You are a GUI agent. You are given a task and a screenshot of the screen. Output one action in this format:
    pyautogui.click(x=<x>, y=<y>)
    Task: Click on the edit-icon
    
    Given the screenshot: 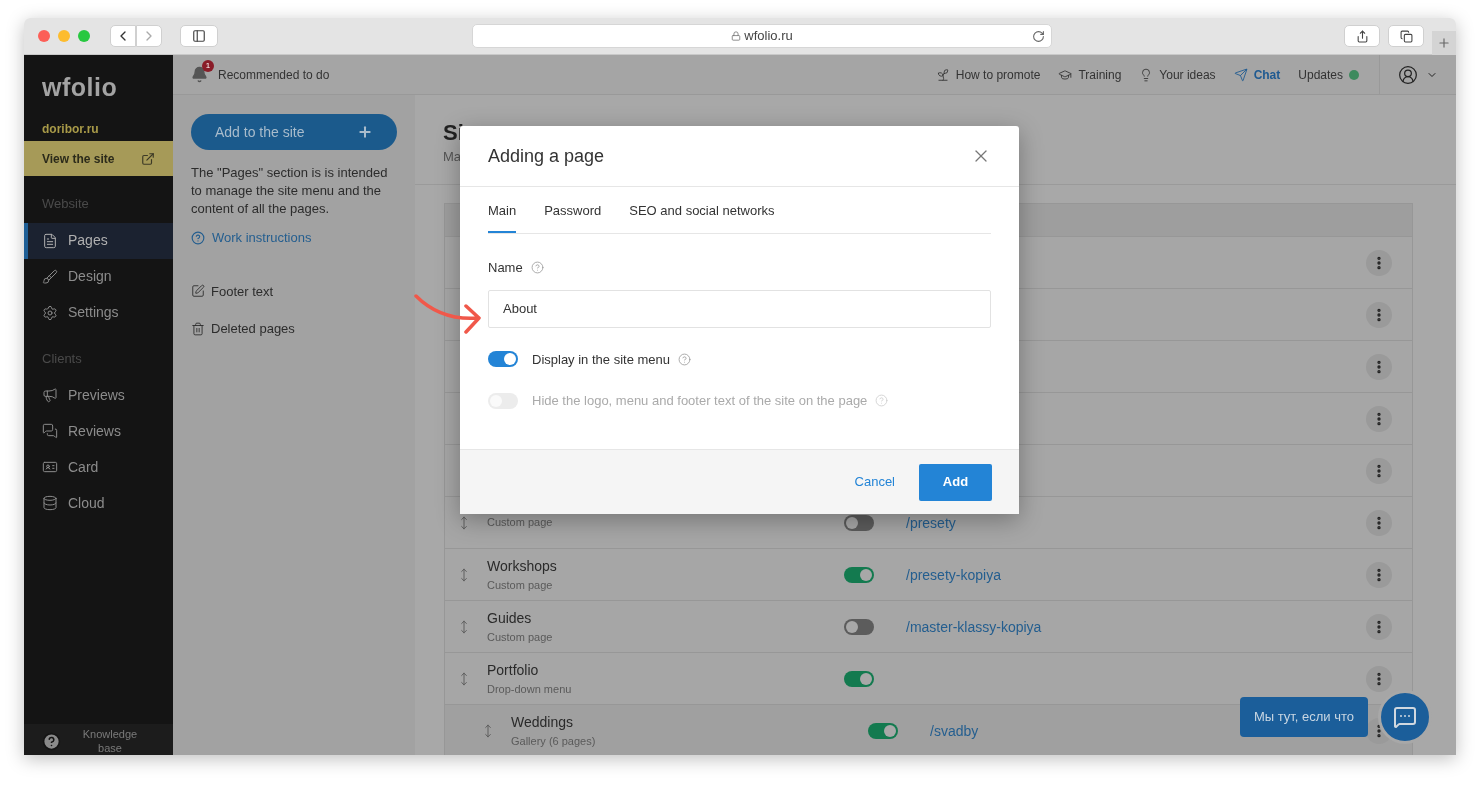 What is the action you would take?
    pyautogui.click(x=198, y=291)
    